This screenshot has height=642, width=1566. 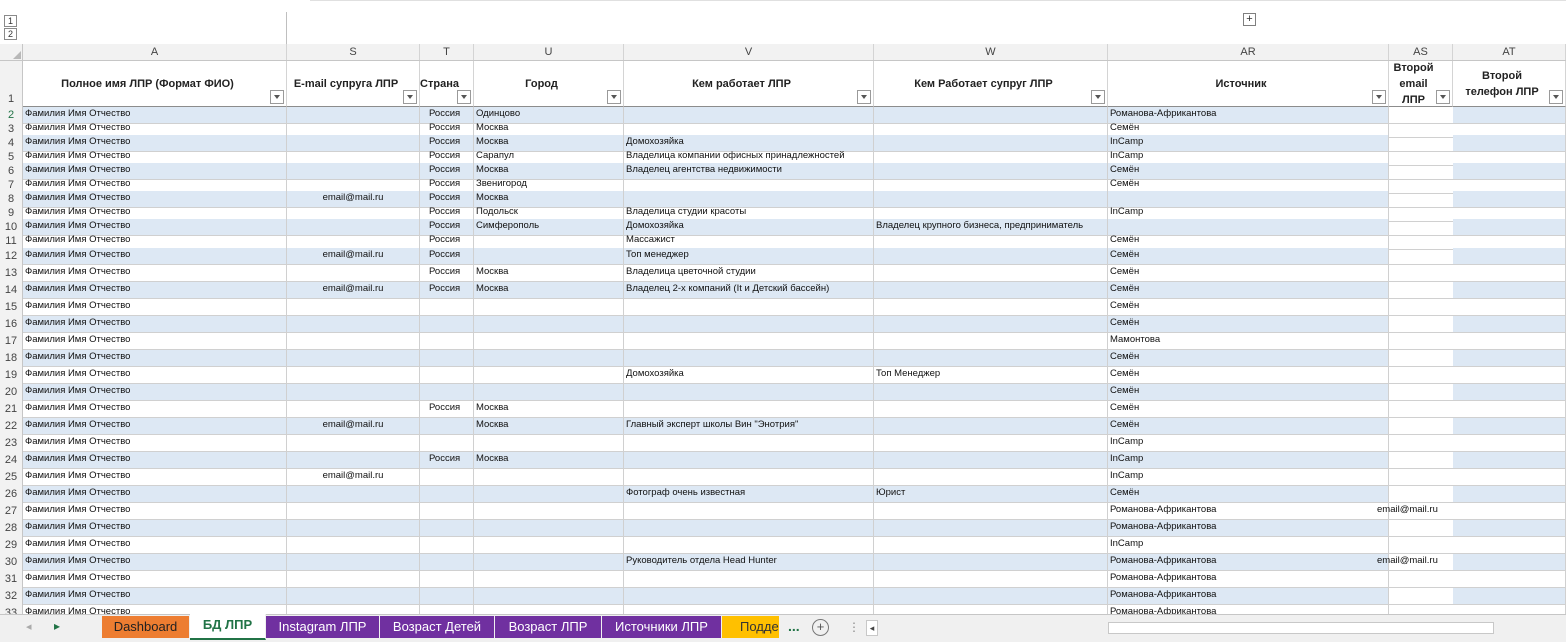 I want to click on cell-v: Топ менеджер, so click(x=749, y=256).